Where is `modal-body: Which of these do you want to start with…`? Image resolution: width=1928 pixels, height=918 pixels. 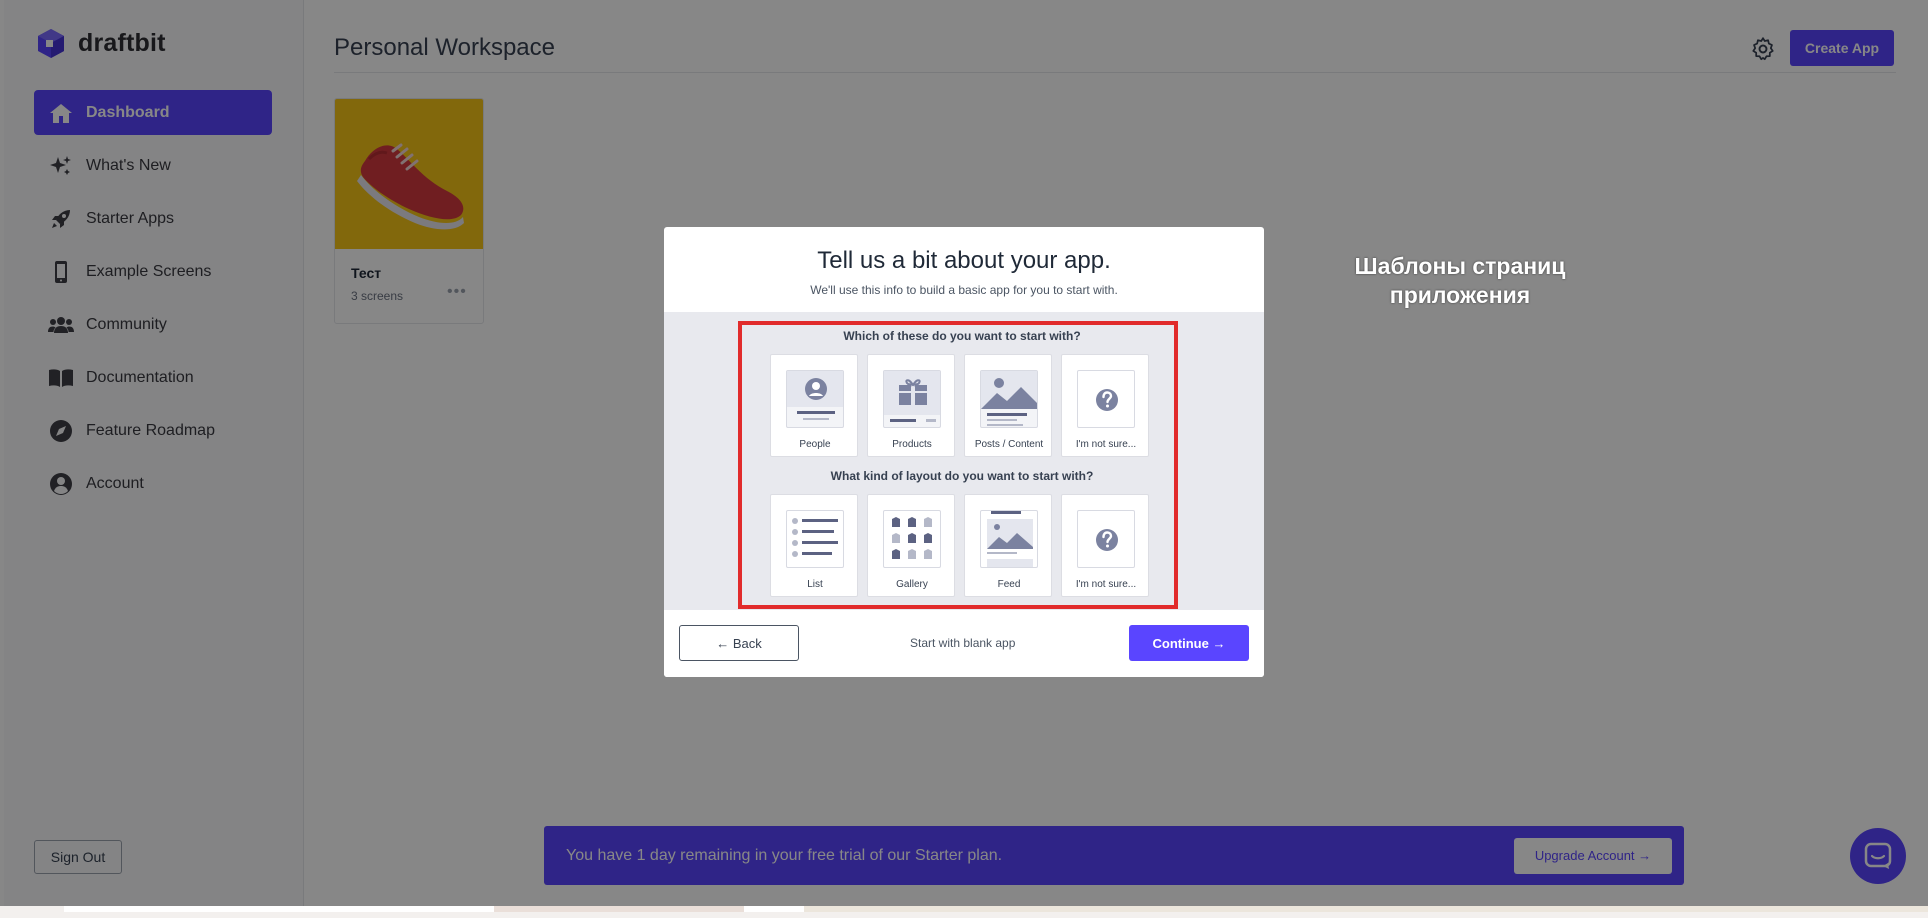
modal-body: Which of these do you want to start with… is located at coordinates (964, 461).